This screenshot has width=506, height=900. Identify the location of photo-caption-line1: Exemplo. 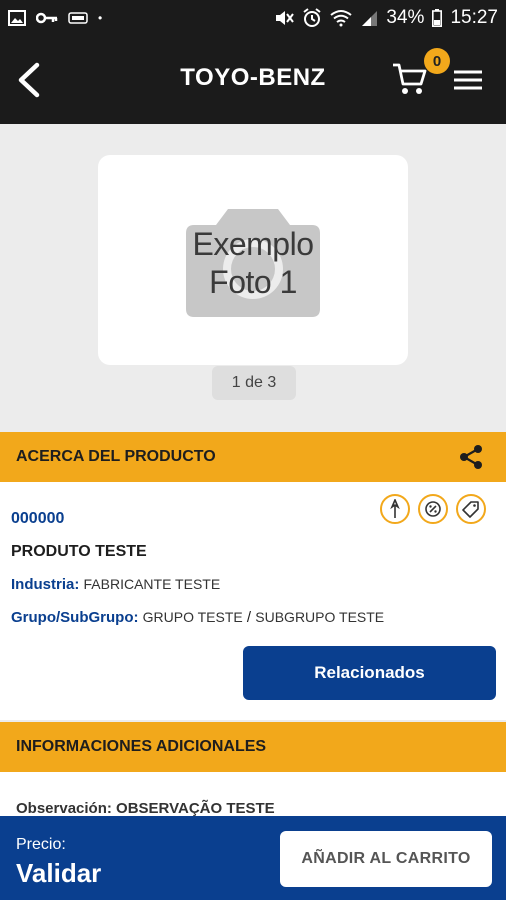
(253, 244).